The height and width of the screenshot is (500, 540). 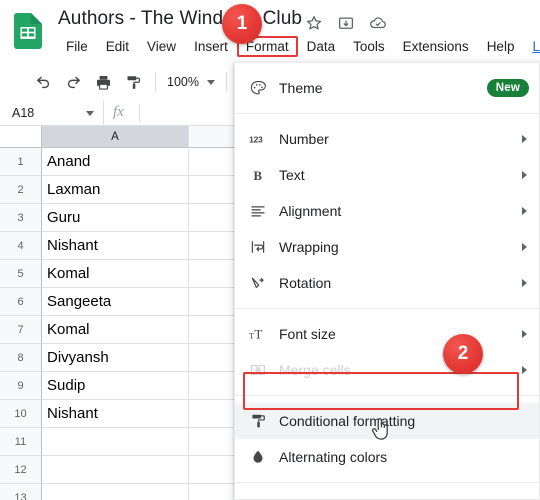 I want to click on cell-A8: Divyansh, so click(x=115, y=358).